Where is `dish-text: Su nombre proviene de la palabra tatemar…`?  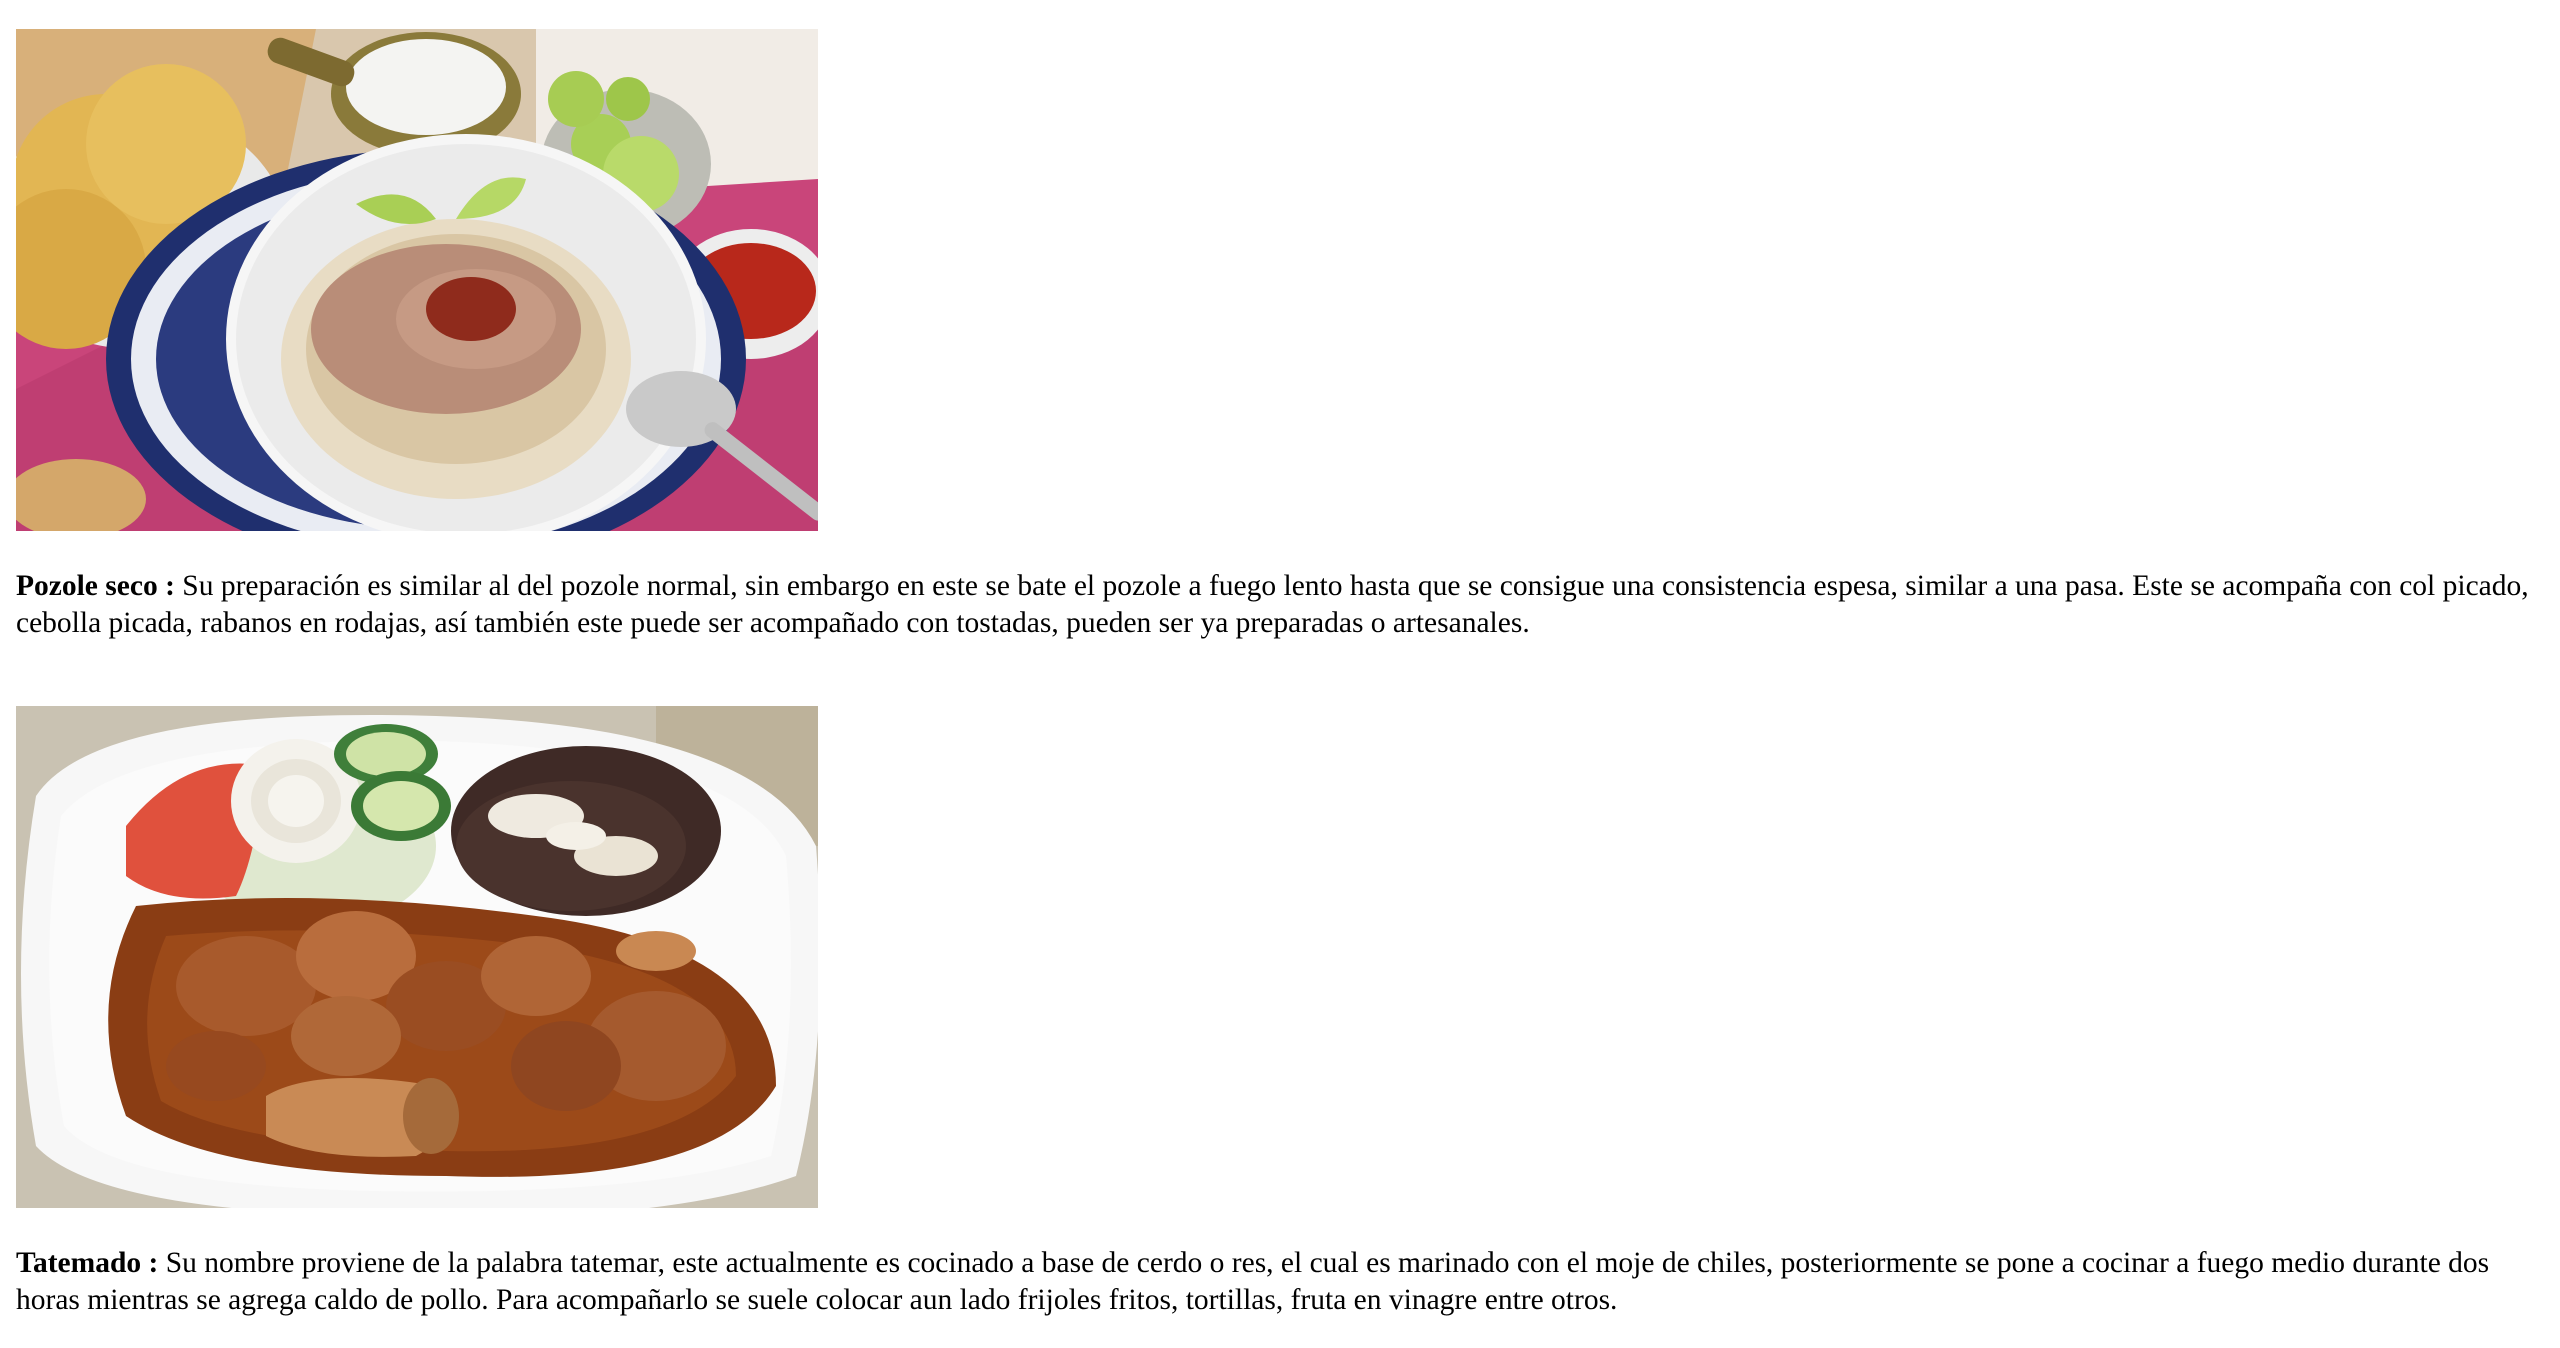 dish-text: Su nombre proviene de la palabra tatemar… is located at coordinates (1253, 1281).